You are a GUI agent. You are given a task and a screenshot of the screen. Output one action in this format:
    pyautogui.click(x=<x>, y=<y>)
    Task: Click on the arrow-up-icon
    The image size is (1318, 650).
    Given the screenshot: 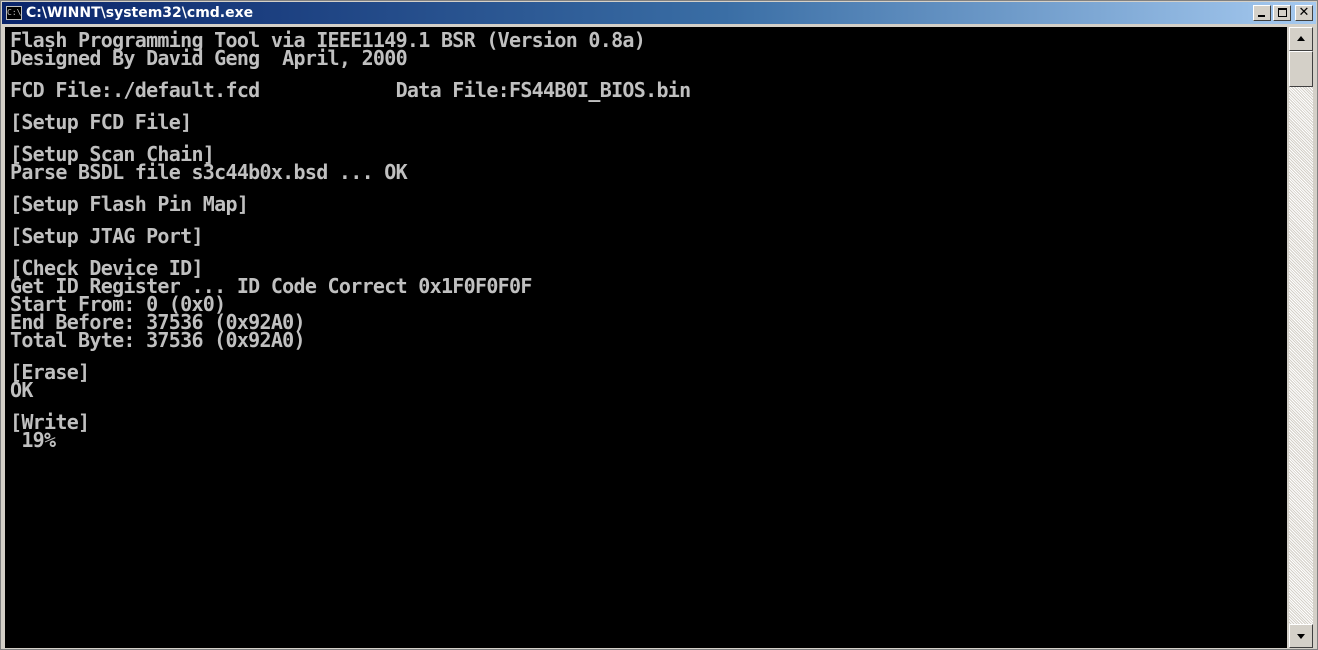 What is the action you would take?
    pyautogui.click(x=1301, y=38)
    